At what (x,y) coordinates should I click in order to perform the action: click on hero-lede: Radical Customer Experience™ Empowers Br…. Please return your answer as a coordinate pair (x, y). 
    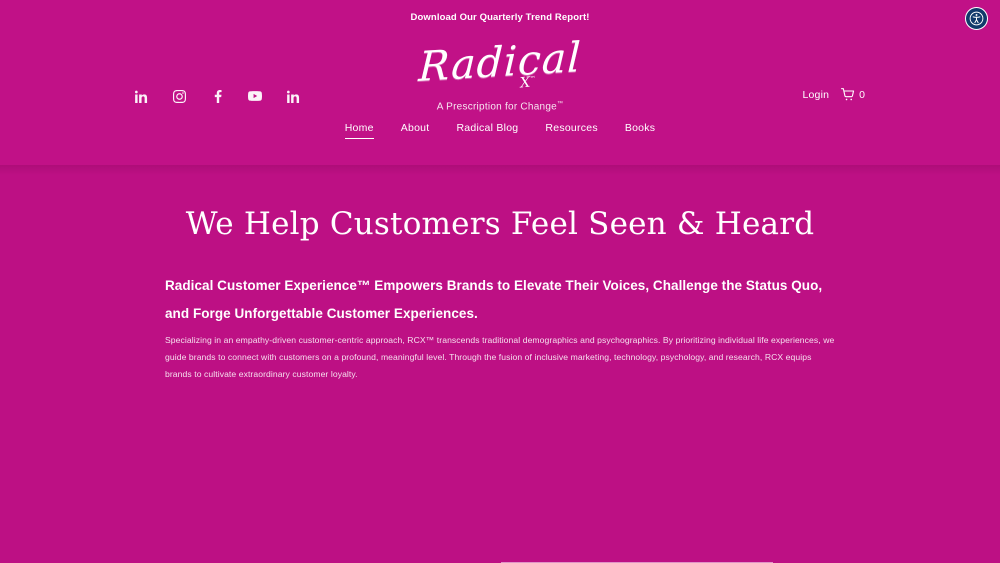
    Looking at the image, I should click on (494, 299).